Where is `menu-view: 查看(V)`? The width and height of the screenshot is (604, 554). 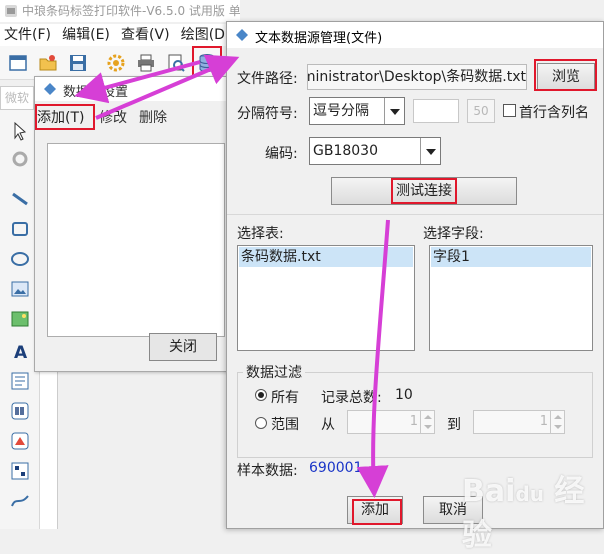
menu-view: 查看(V) is located at coordinates (145, 35).